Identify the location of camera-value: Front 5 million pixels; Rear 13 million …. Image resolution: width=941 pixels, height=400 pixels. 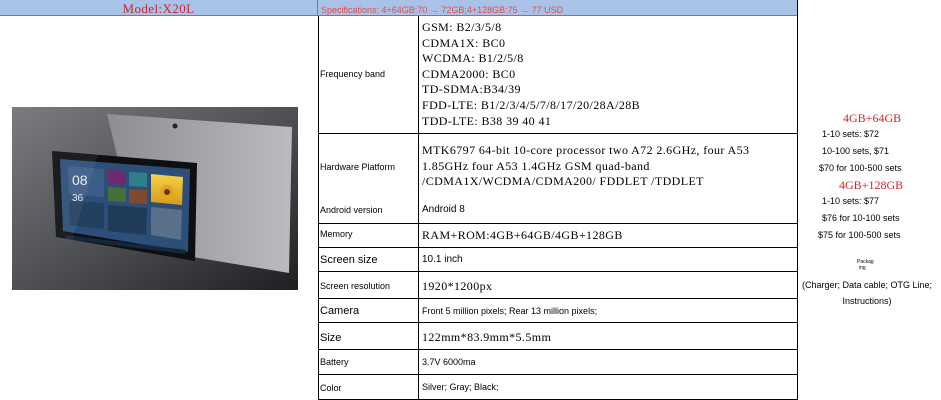
(510, 311).